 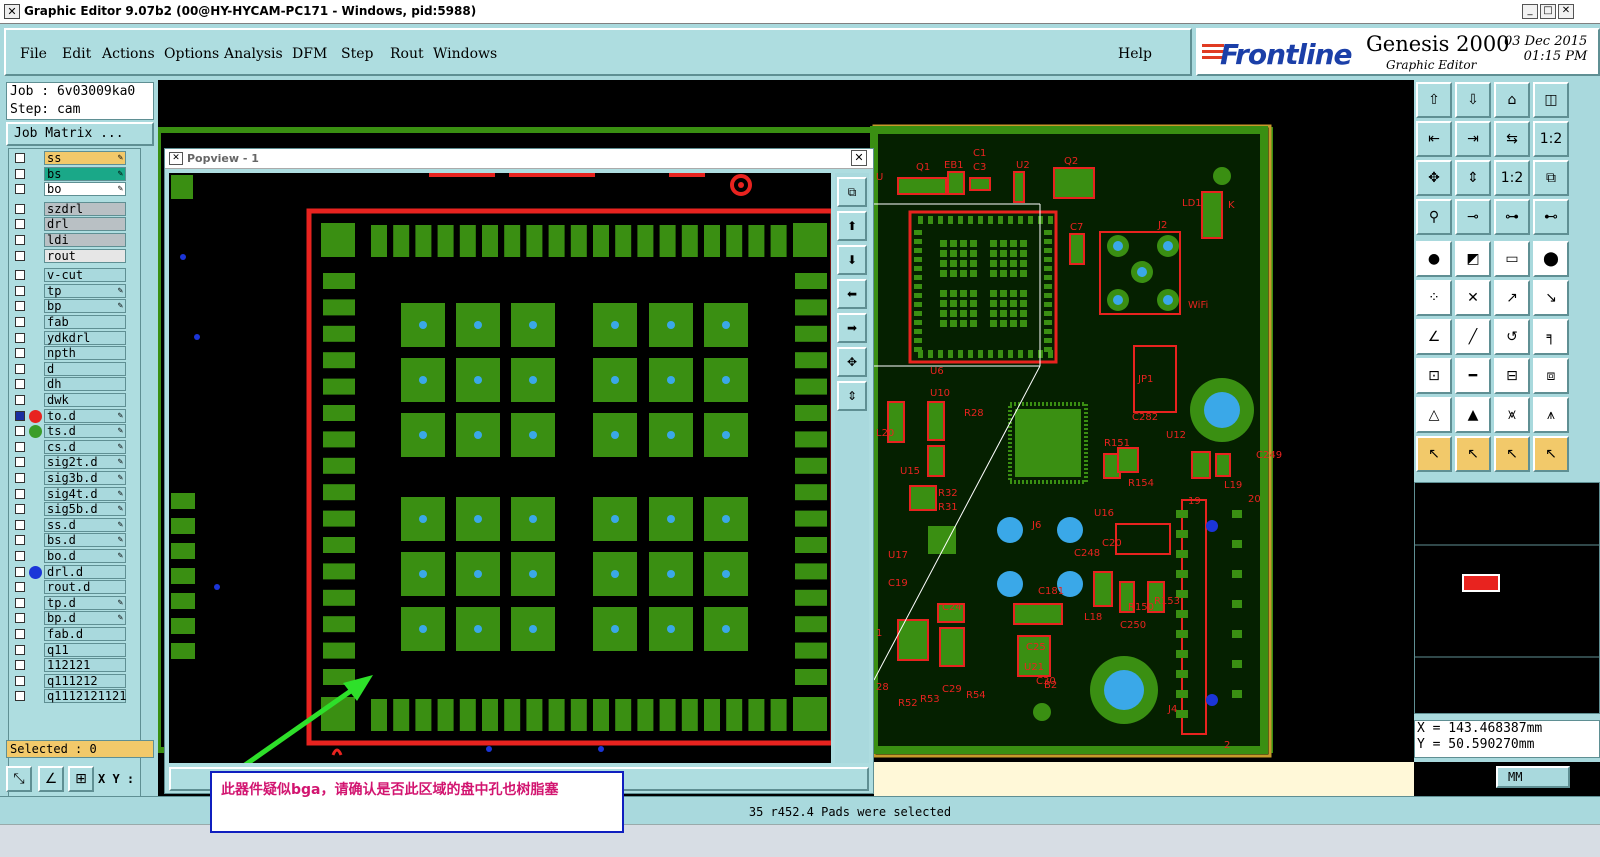 I want to click on layer-row: bp.d ✎, so click(x=79, y=618).